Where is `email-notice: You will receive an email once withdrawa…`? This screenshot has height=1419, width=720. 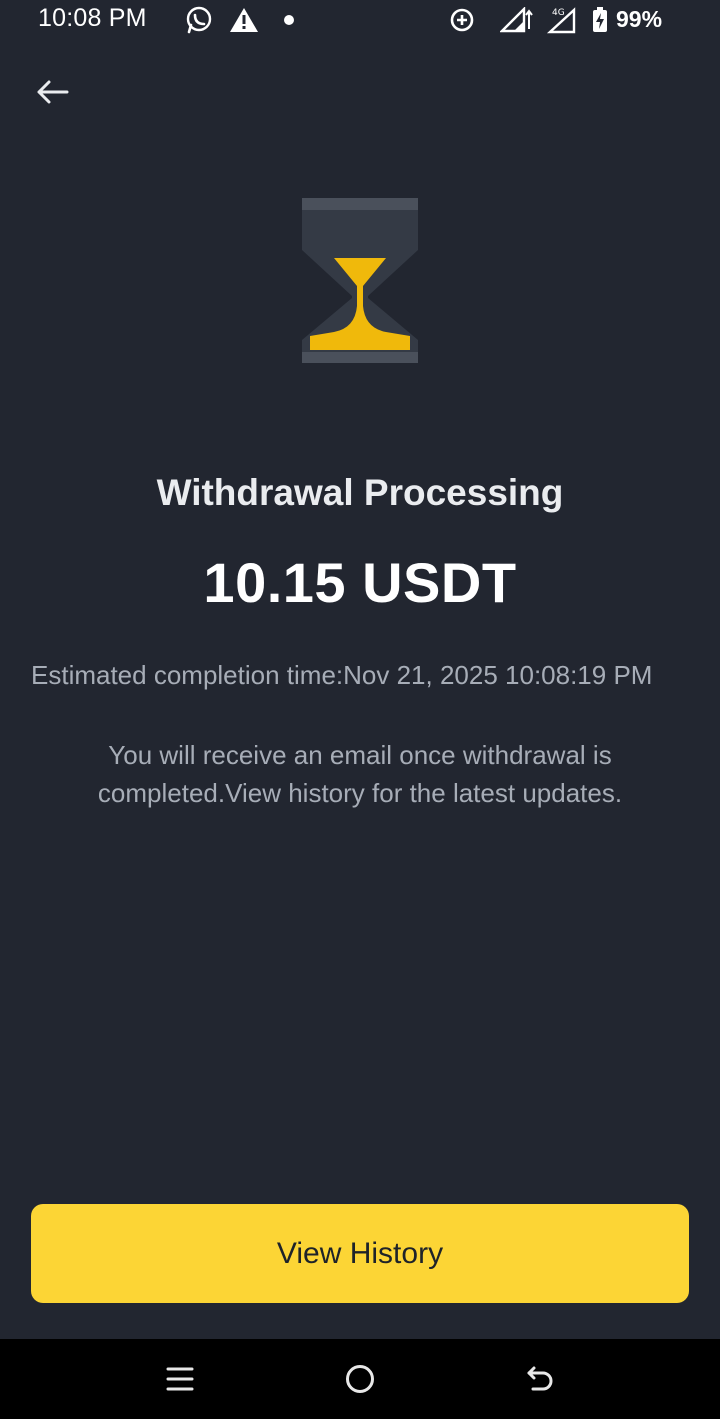
email-notice: You will receive an email once withdrawa… is located at coordinates (360, 774).